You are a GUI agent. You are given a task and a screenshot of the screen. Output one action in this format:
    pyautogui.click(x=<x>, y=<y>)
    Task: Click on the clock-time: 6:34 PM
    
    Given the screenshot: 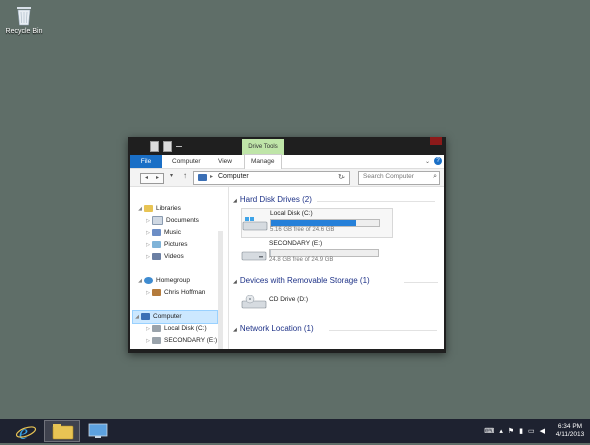 What is the action you would take?
    pyautogui.click(x=570, y=427)
    